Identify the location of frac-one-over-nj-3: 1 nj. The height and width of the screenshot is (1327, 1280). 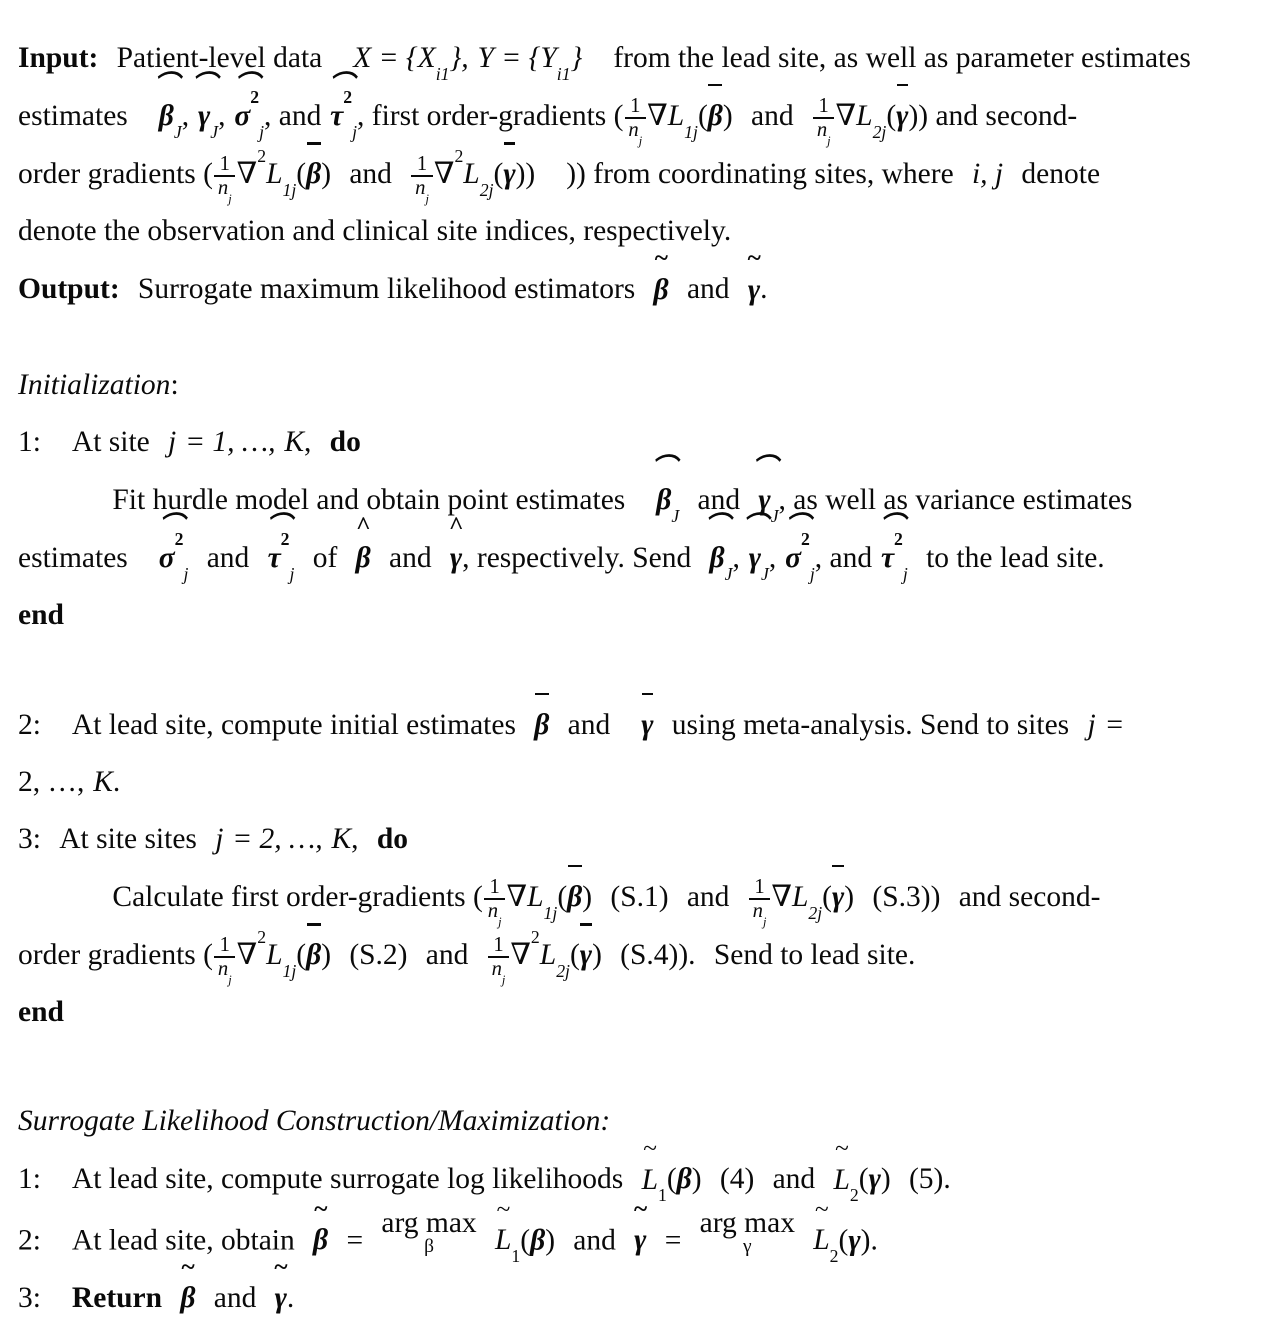
(225, 179).